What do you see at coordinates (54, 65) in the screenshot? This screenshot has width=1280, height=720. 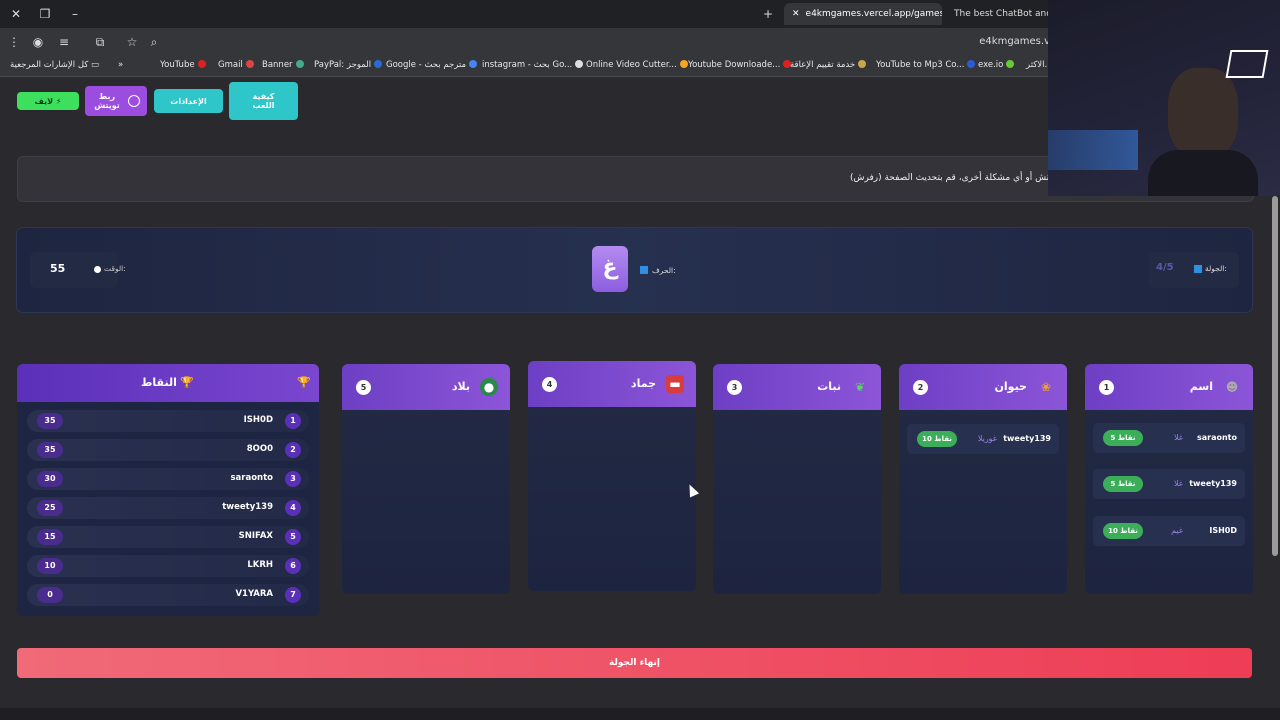 I see `bookmark-all: كل الإشارات المرجعية ▭` at bounding box center [54, 65].